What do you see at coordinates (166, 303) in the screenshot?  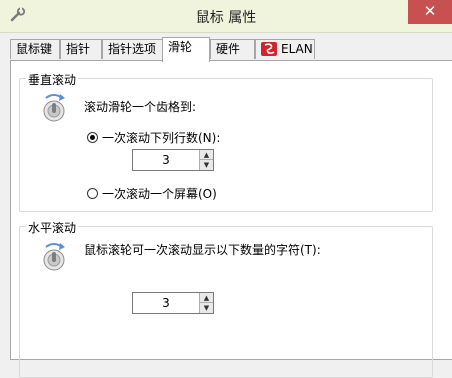 I see `scroll-chars-value: 3` at bounding box center [166, 303].